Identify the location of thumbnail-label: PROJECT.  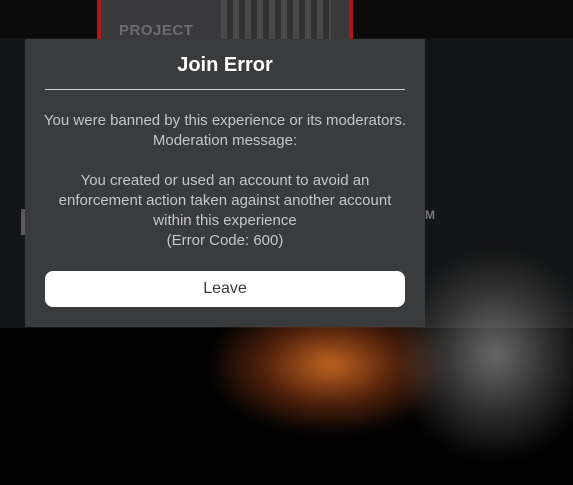
(156, 30).